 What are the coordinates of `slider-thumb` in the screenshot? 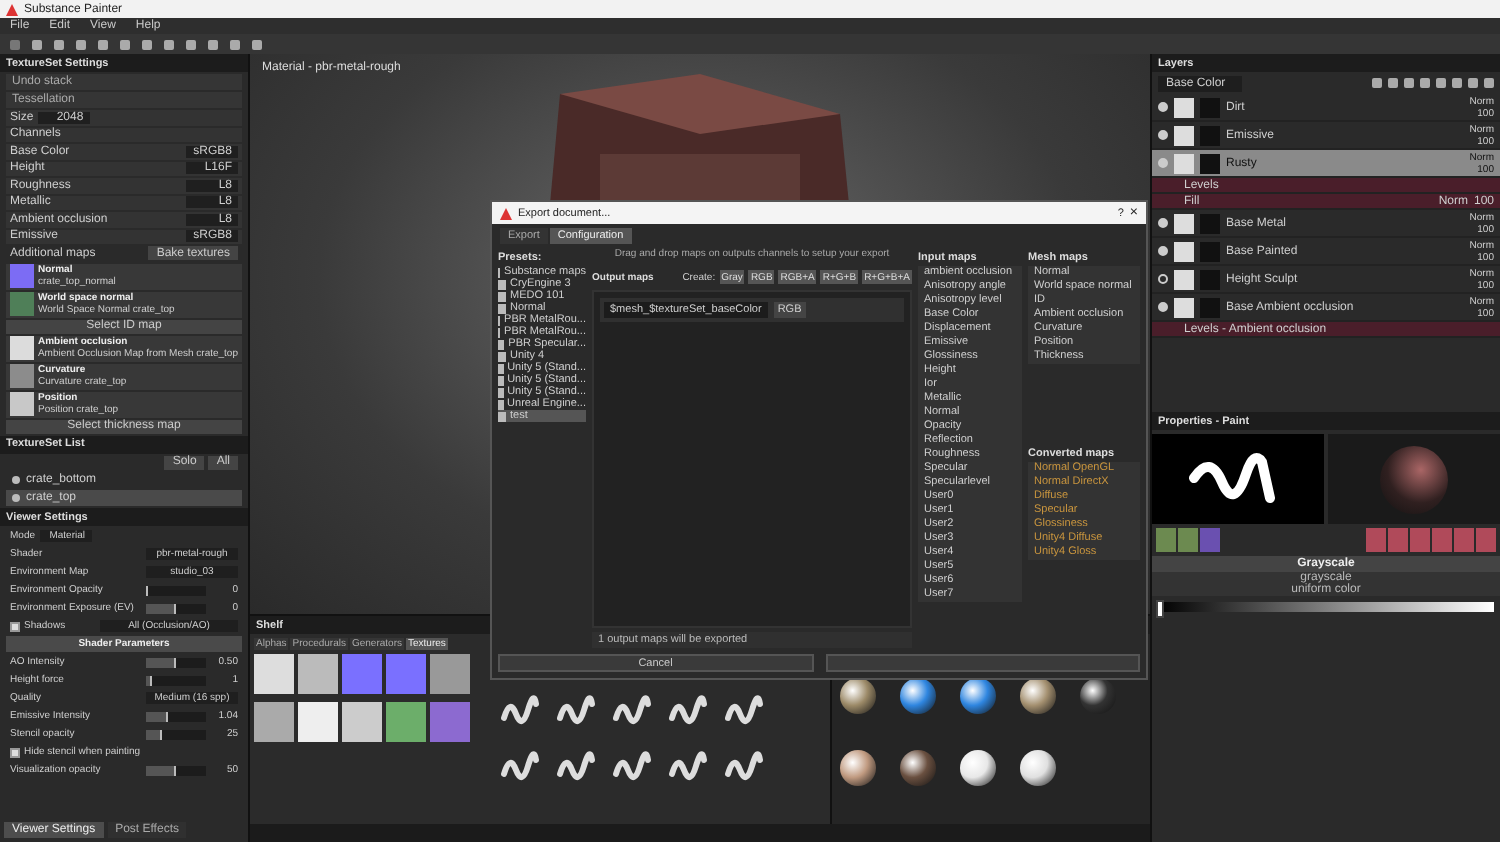 It's located at (1160, 609).